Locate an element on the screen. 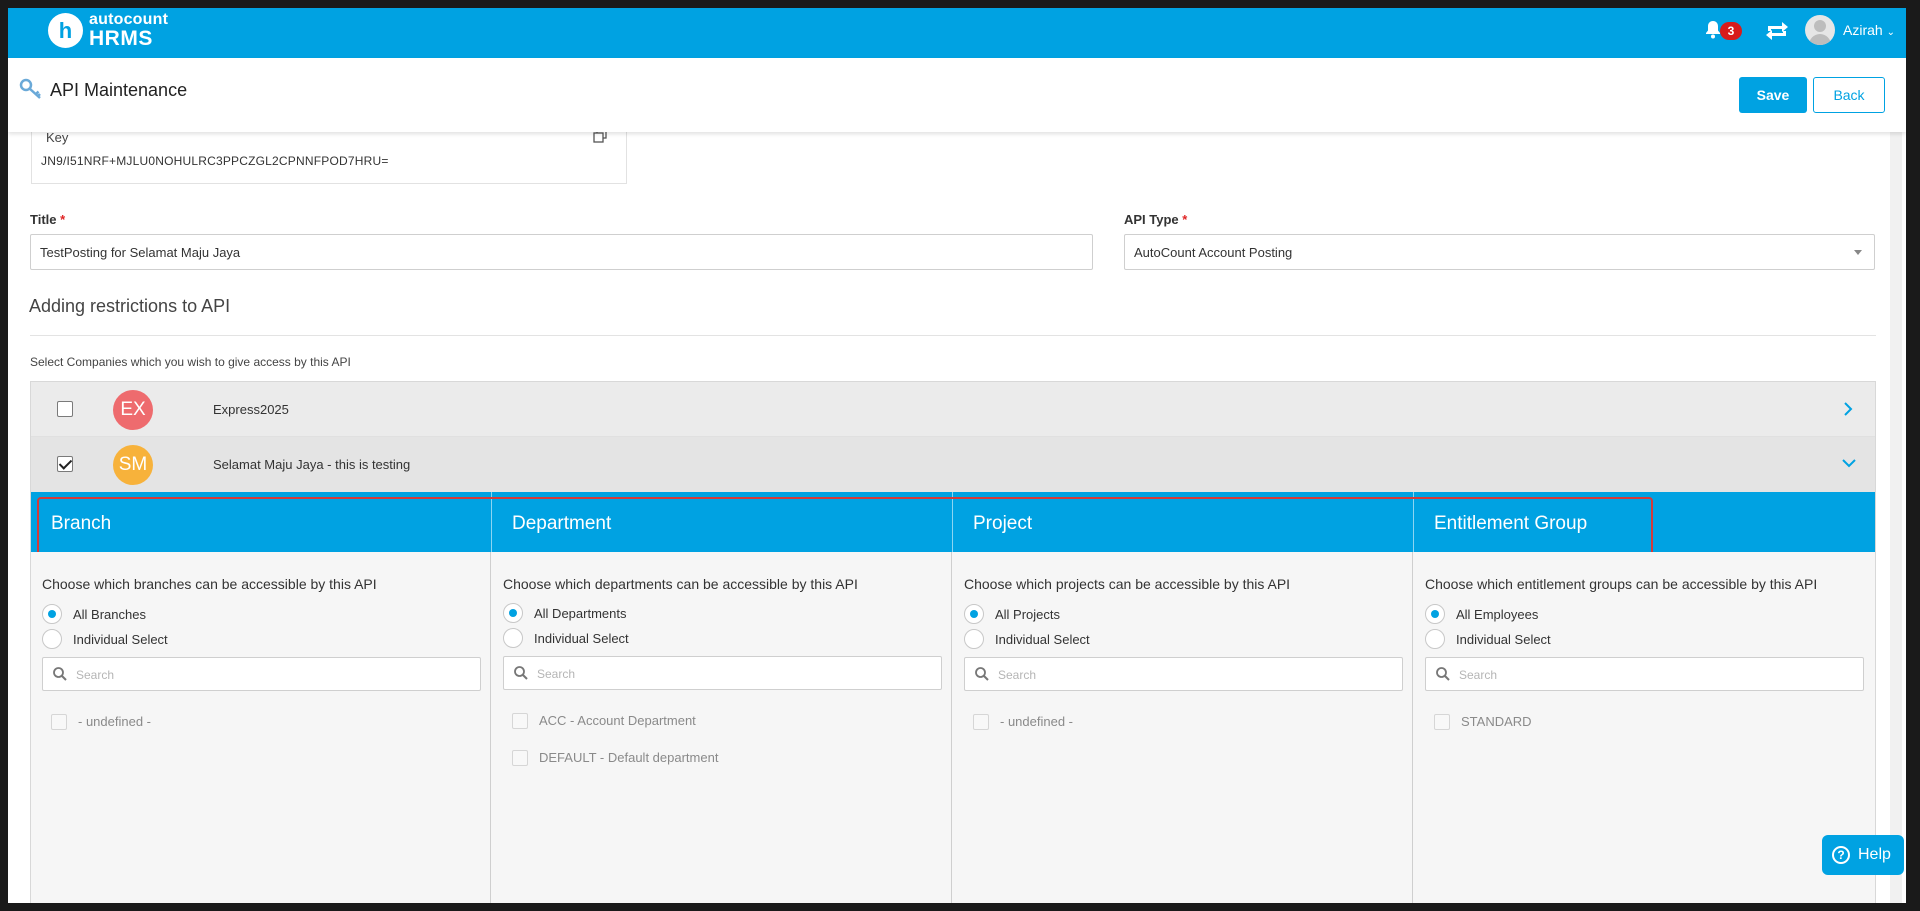 This screenshot has width=1920, height=911. list-item-label: DEFAULT - Default department is located at coordinates (629, 757).